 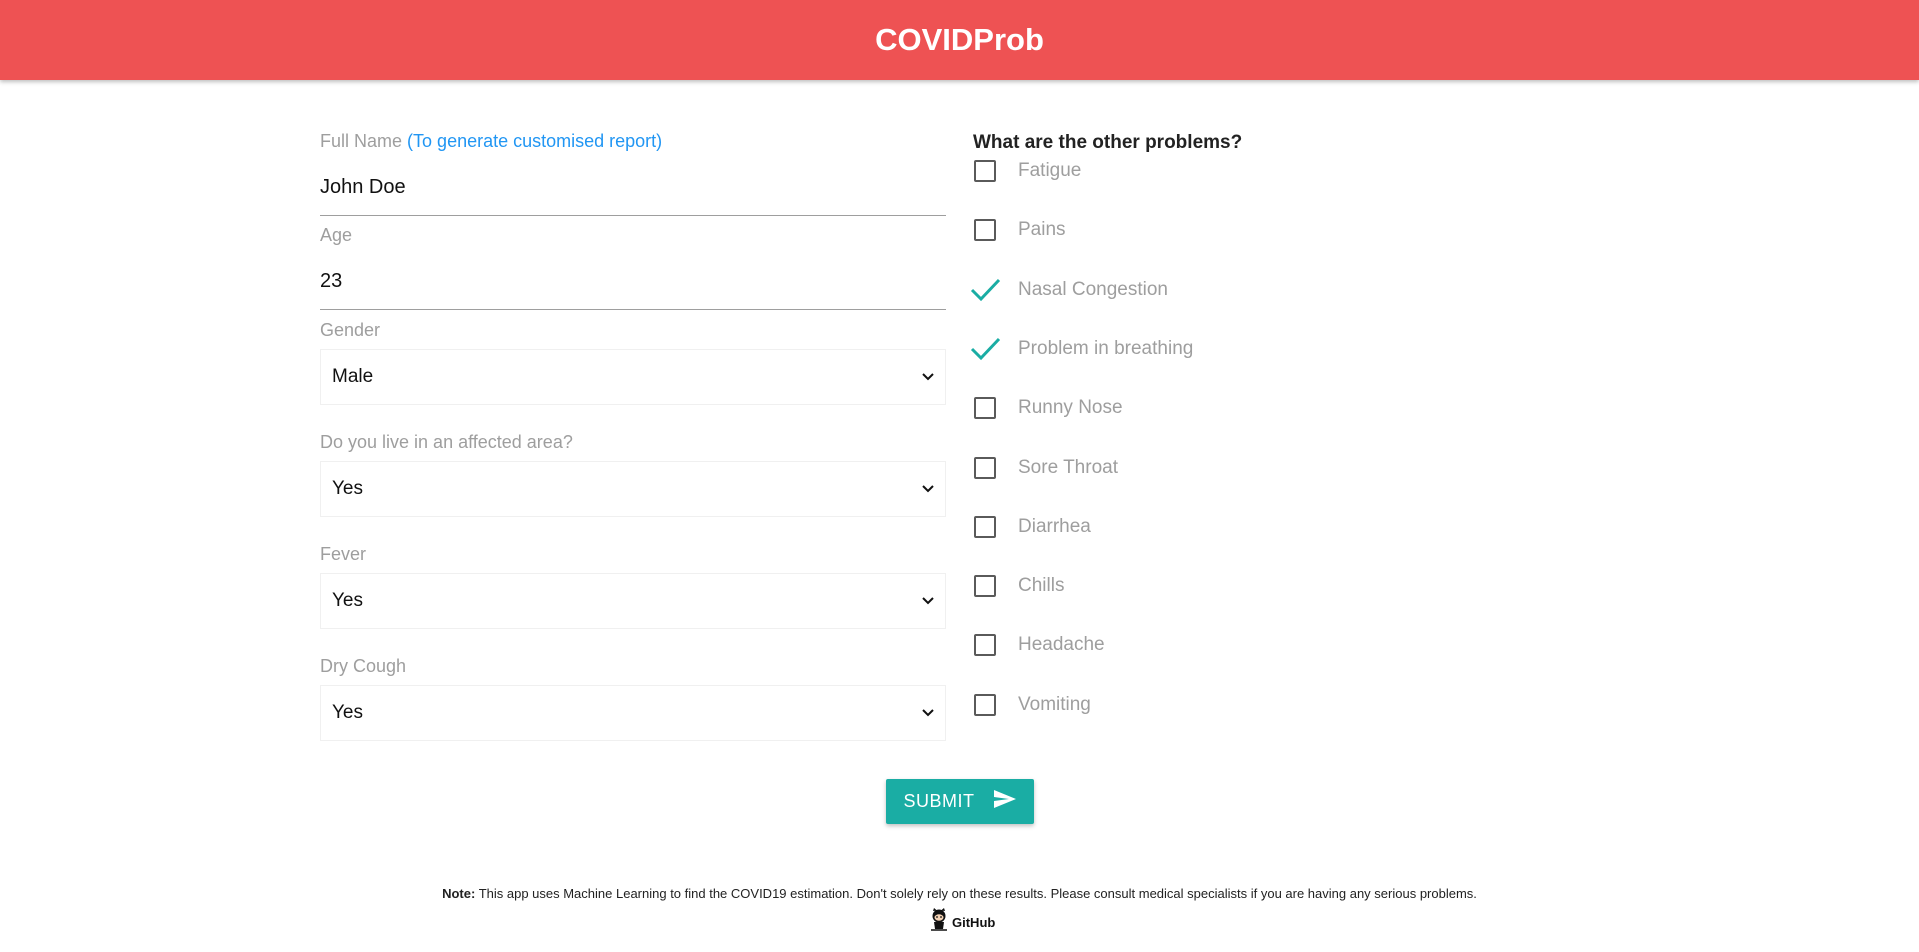 I want to click on checkbox-label: Vomiting, so click(x=1054, y=704).